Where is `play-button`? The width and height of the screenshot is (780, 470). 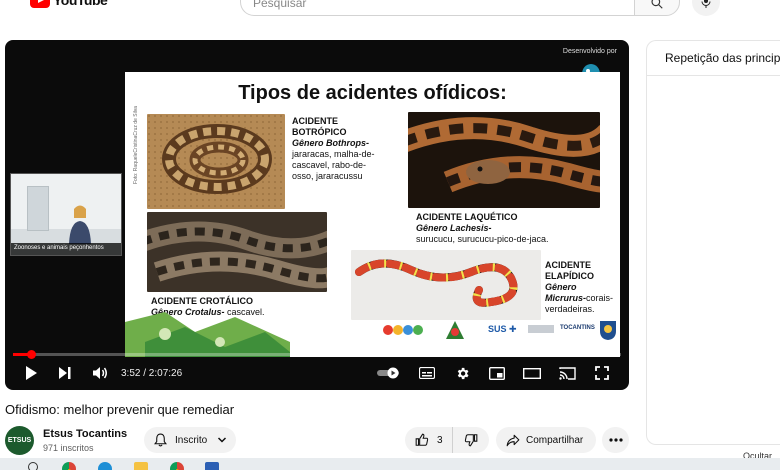 play-button is located at coordinates (31, 373).